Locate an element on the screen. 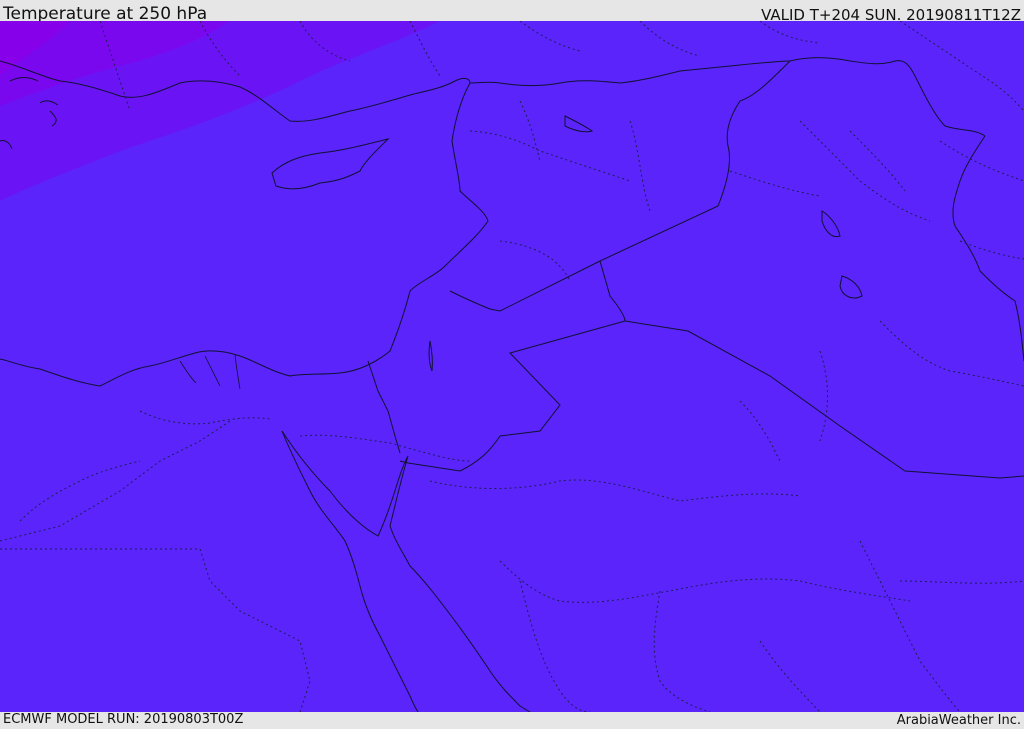 This screenshot has width=1024, height=729. credit-label: ArabiaWeather Inc. is located at coordinates (958, 720).